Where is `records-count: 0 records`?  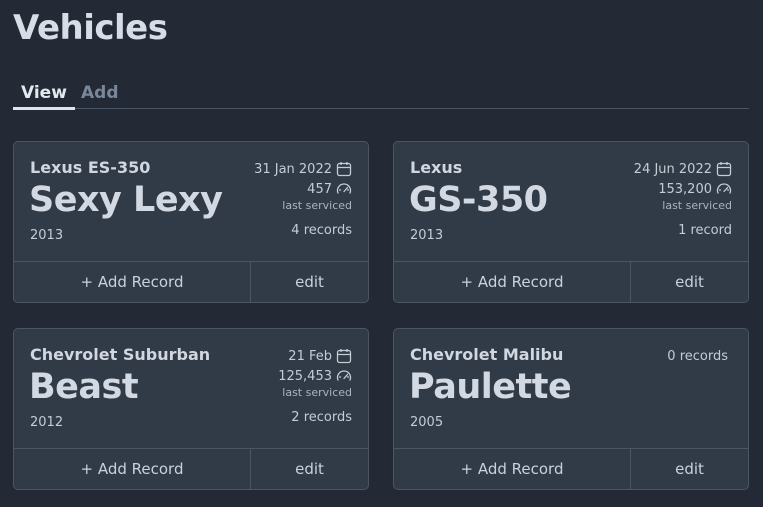
records-count: 0 records is located at coordinates (697, 356).